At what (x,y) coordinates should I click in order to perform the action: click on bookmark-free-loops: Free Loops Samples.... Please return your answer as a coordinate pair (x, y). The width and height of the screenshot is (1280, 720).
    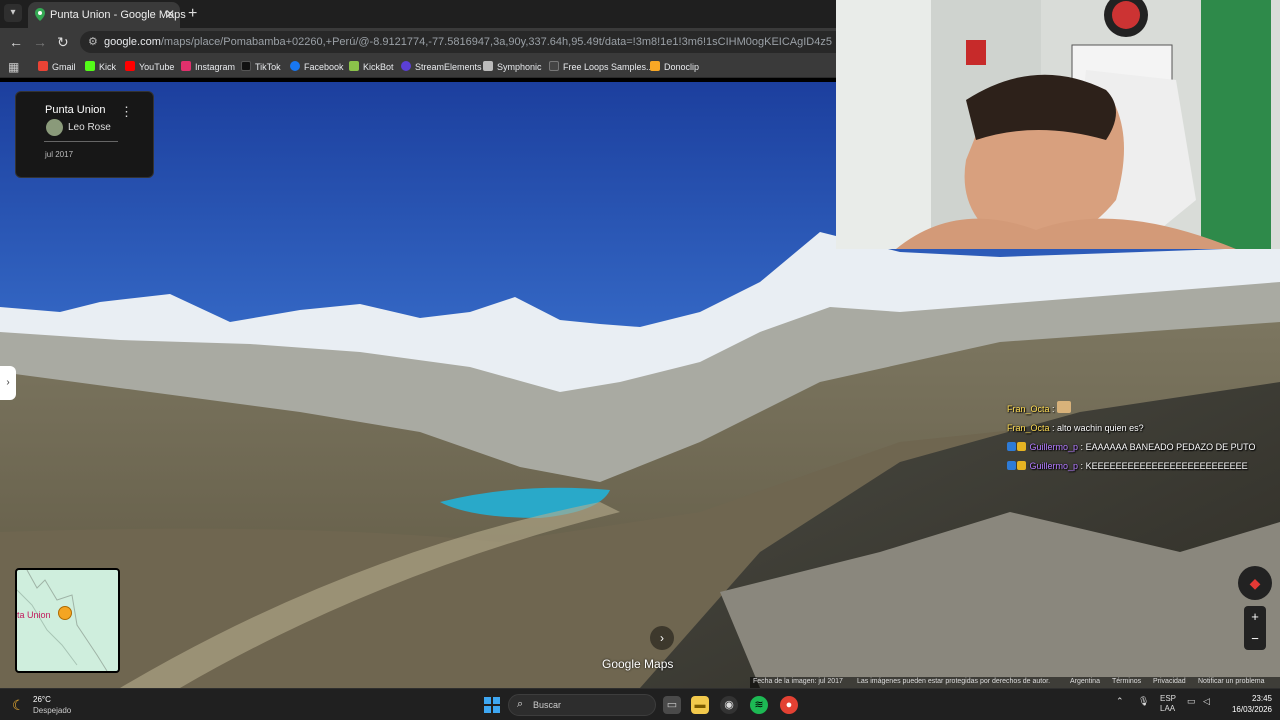
    Looking at the image, I should click on (601, 66).